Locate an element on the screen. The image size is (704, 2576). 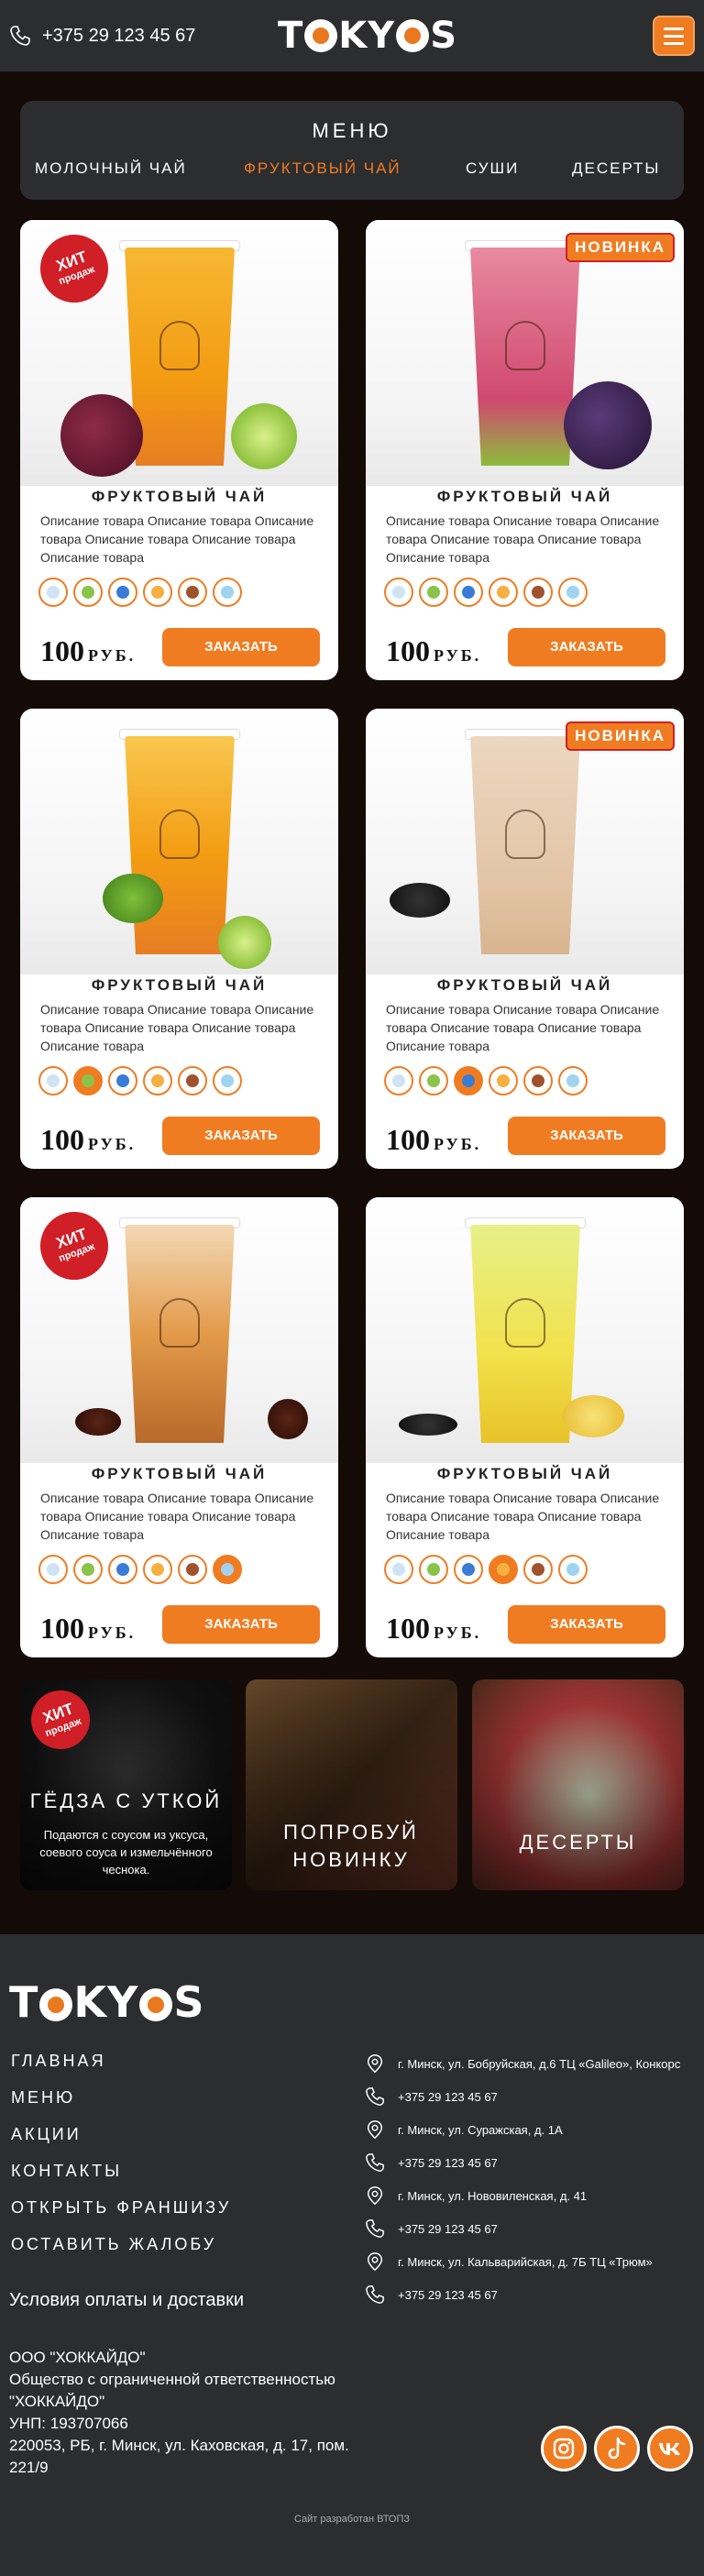
product-image: НОВИНКА is located at coordinates (525, 353).